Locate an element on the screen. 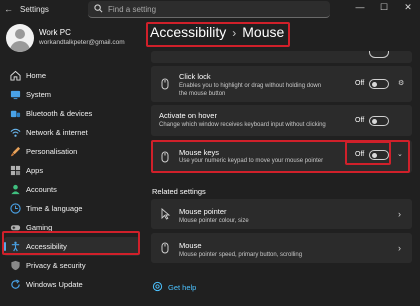 This screenshot has height=306, width=420. wifi-icon is located at coordinates (15, 132).